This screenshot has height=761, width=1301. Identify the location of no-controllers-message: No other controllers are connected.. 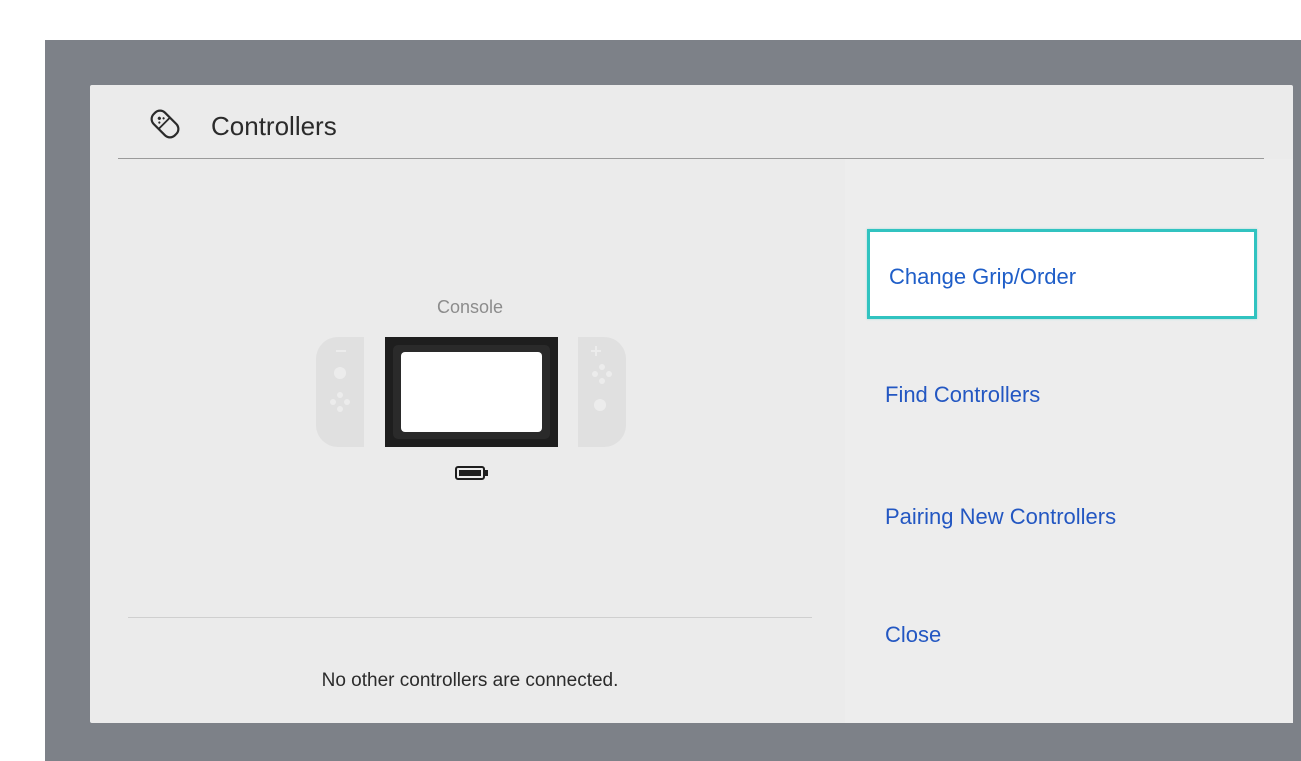
(470, 680).